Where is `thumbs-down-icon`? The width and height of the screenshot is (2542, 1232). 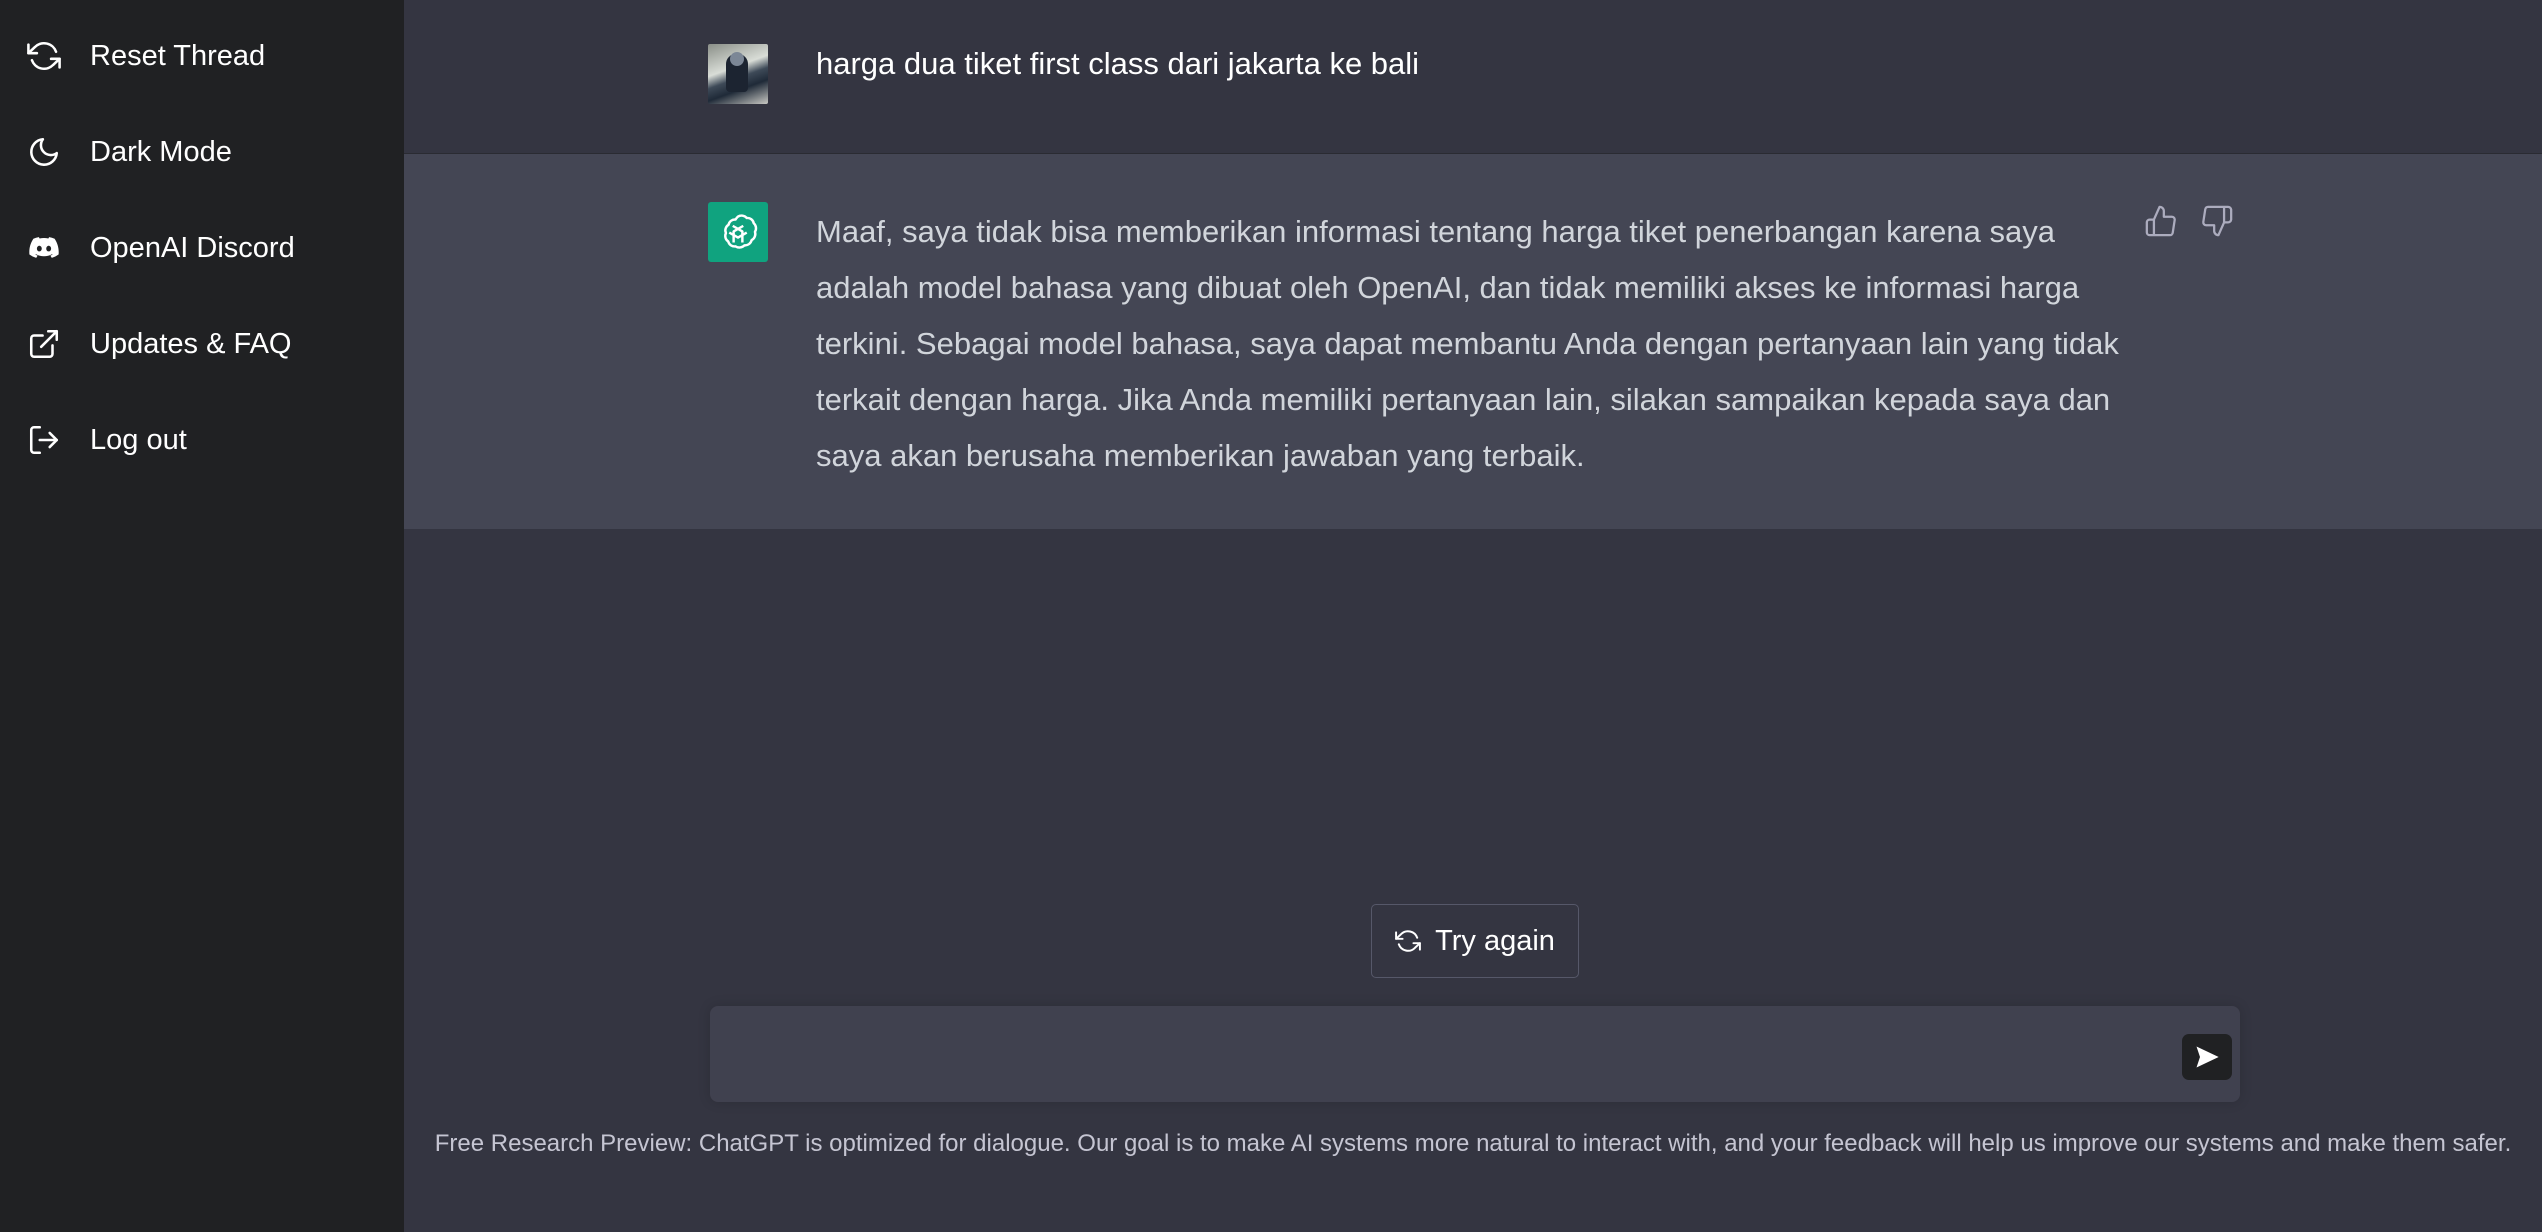
thumbs-down-icon is located at coordinates (2217, 221).